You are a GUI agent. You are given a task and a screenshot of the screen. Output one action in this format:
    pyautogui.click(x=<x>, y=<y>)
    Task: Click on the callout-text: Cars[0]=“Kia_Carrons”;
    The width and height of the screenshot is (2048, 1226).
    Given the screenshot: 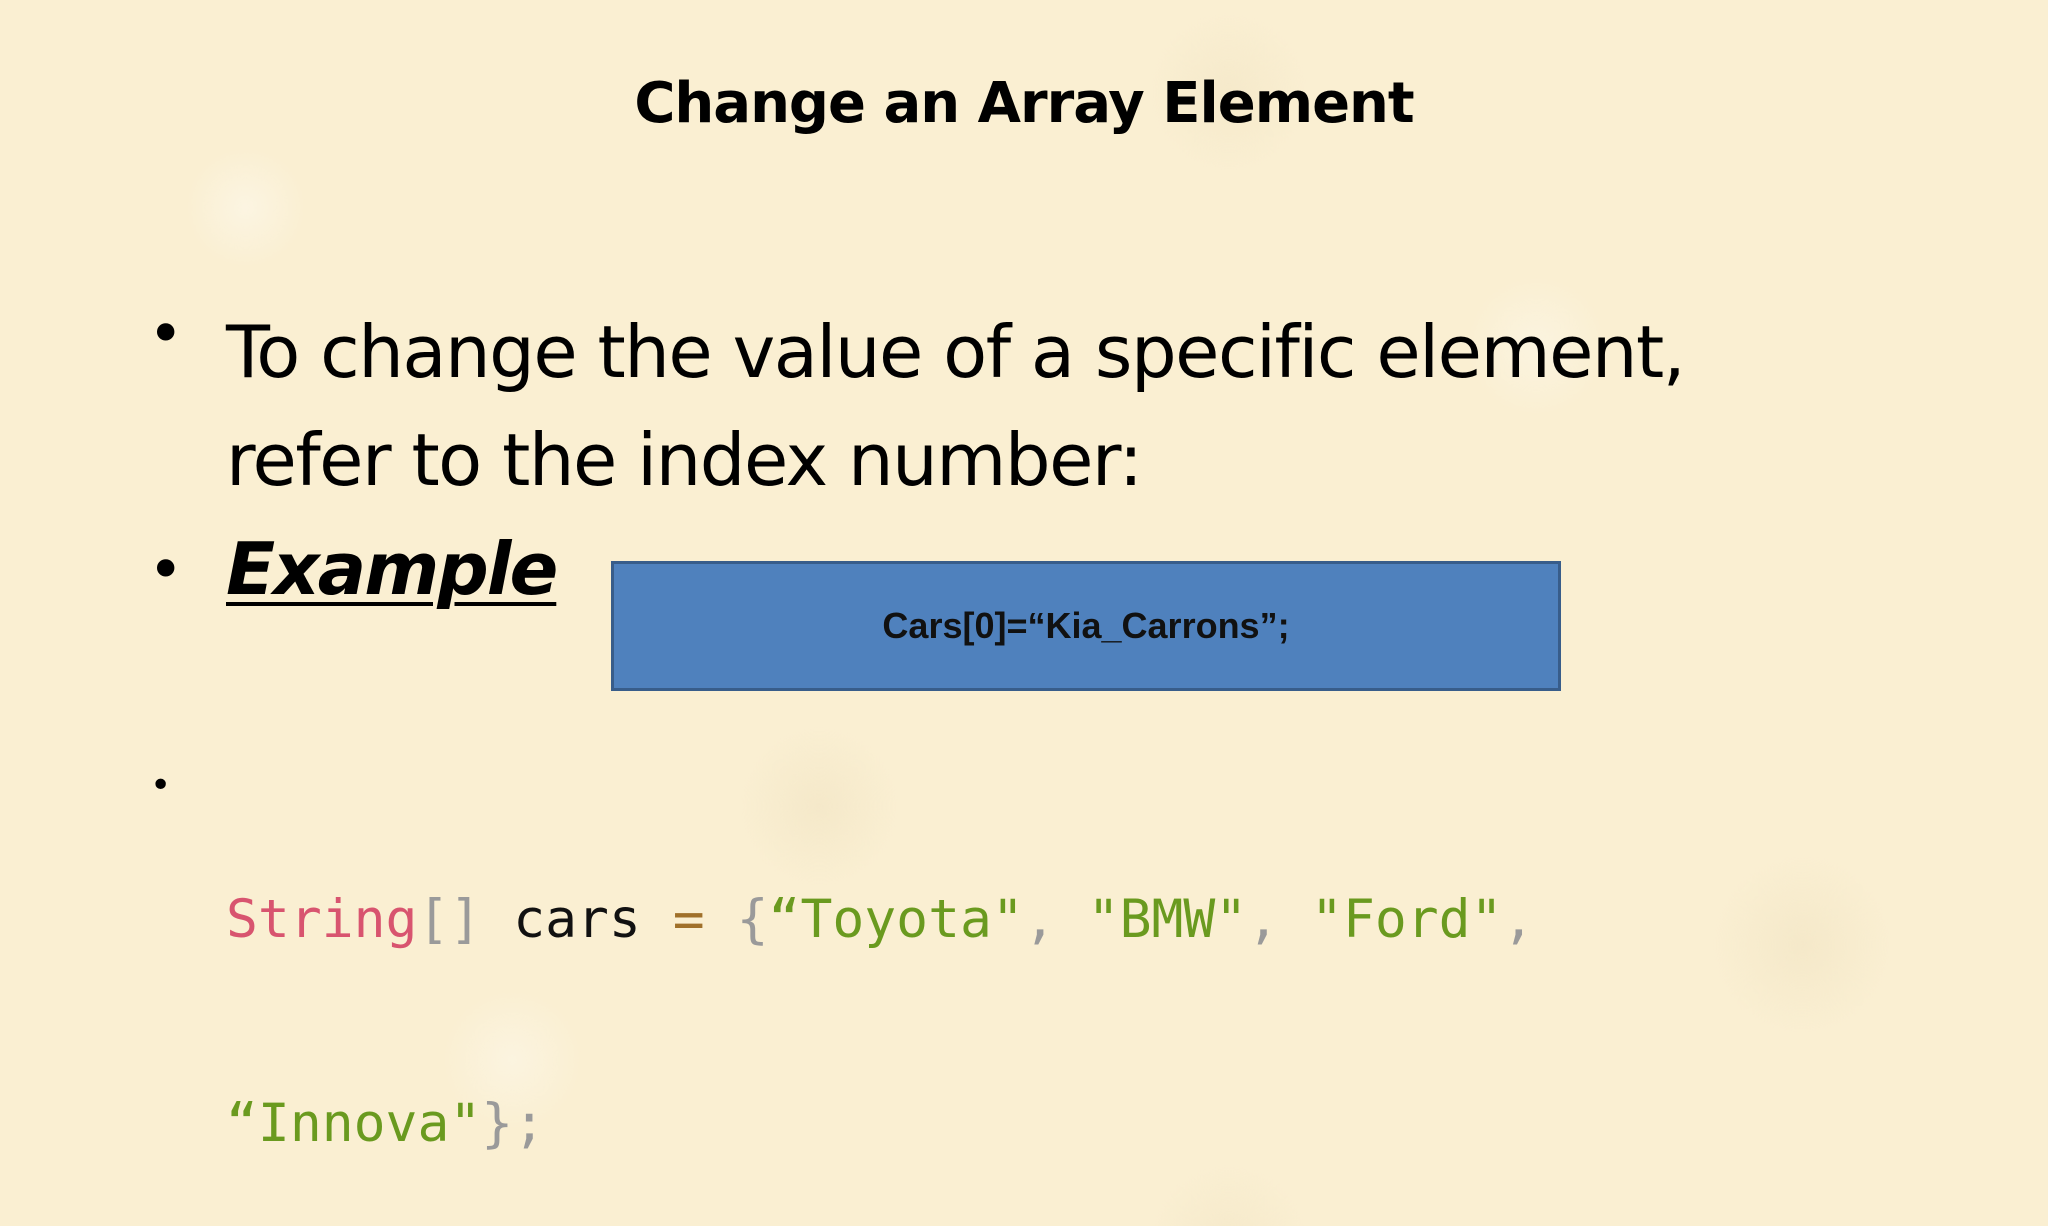 What is the action you would take?
    pyautogui.click(x=1086, y=625)
    